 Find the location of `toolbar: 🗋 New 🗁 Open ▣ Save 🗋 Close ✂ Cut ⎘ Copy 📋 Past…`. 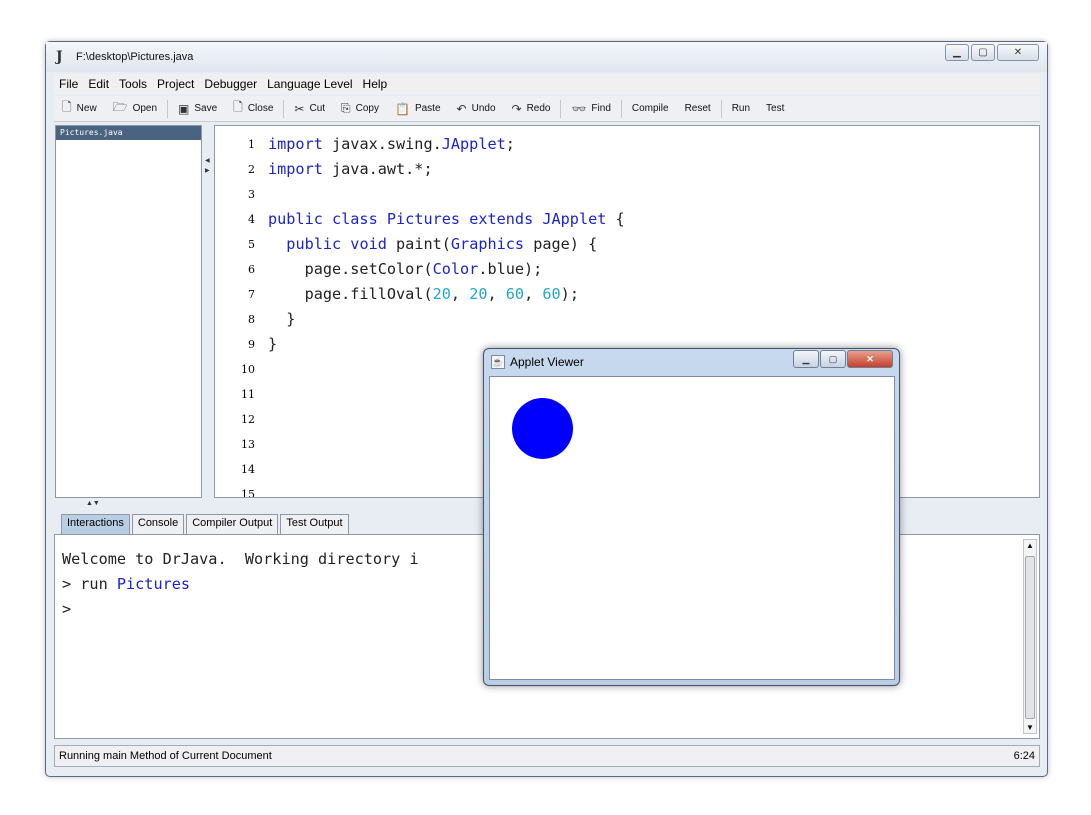

toolbar: 🗋 New 🗁 Open ▣ Save 🗋 Close ✂ Cut ⎘ Copy 📋 Past… is located at coordinates (547, 109).